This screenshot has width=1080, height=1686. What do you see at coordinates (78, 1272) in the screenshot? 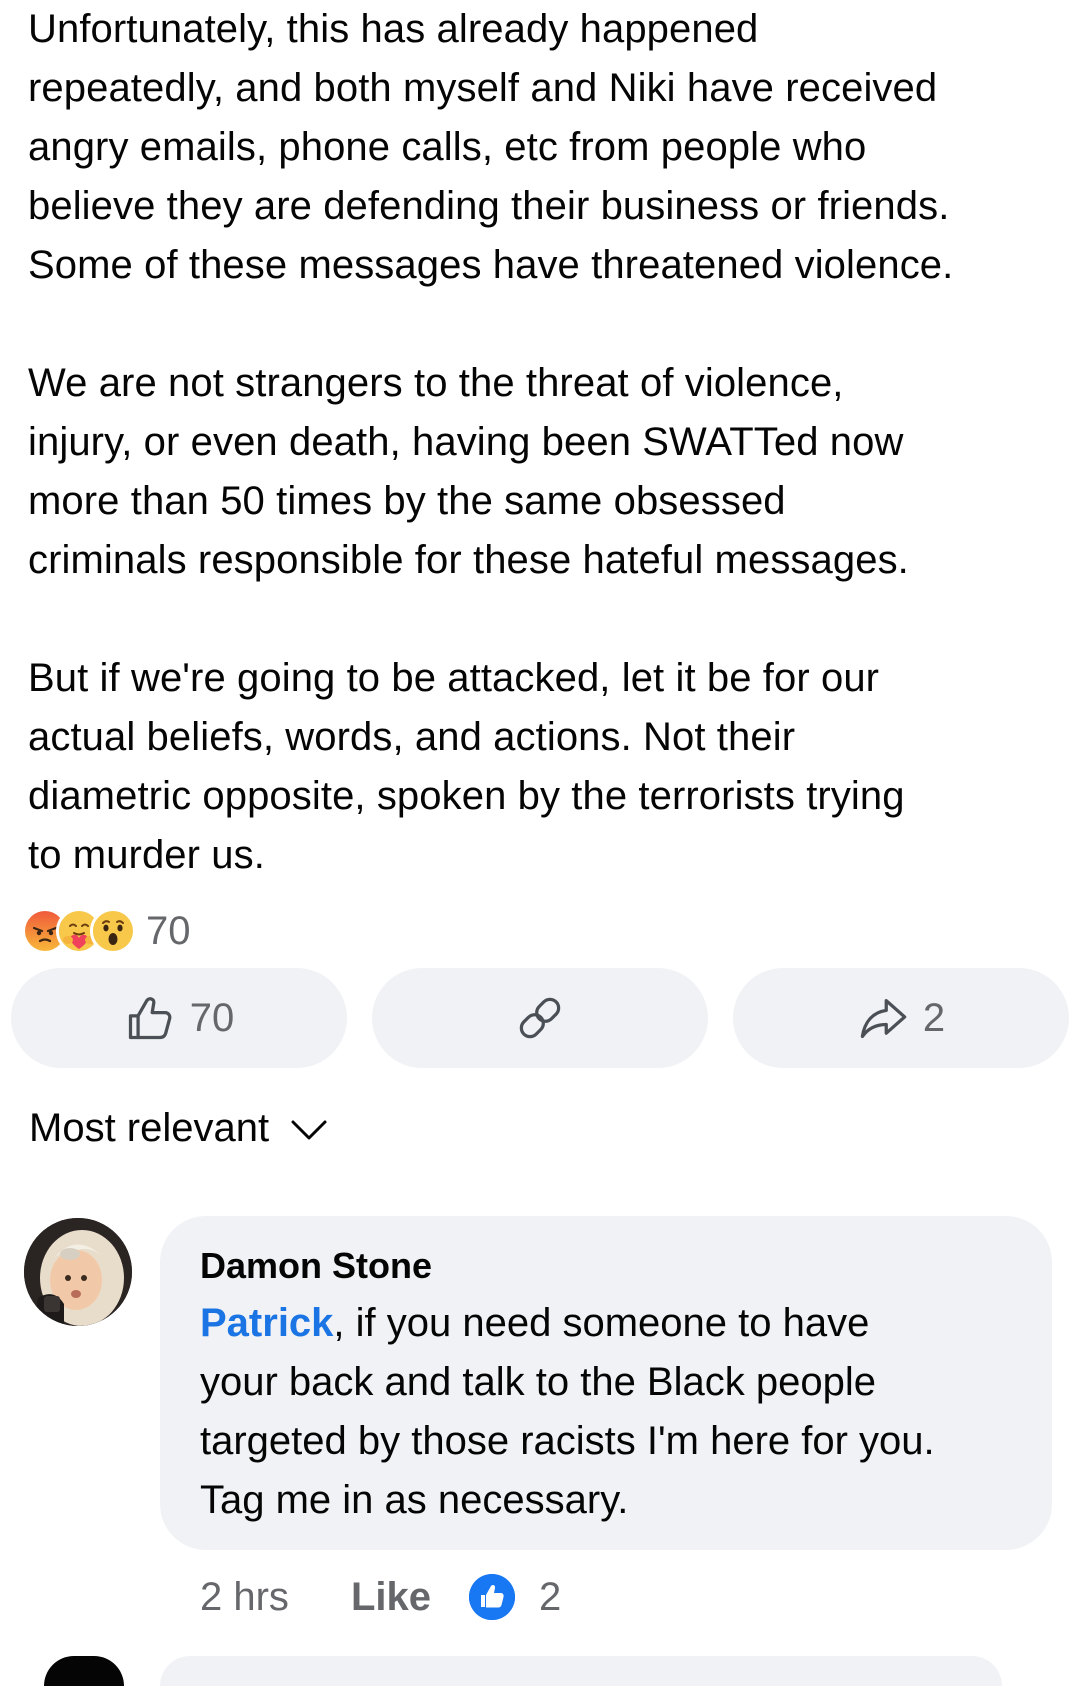
I see `avatar` at bounding box center [78, 1272].